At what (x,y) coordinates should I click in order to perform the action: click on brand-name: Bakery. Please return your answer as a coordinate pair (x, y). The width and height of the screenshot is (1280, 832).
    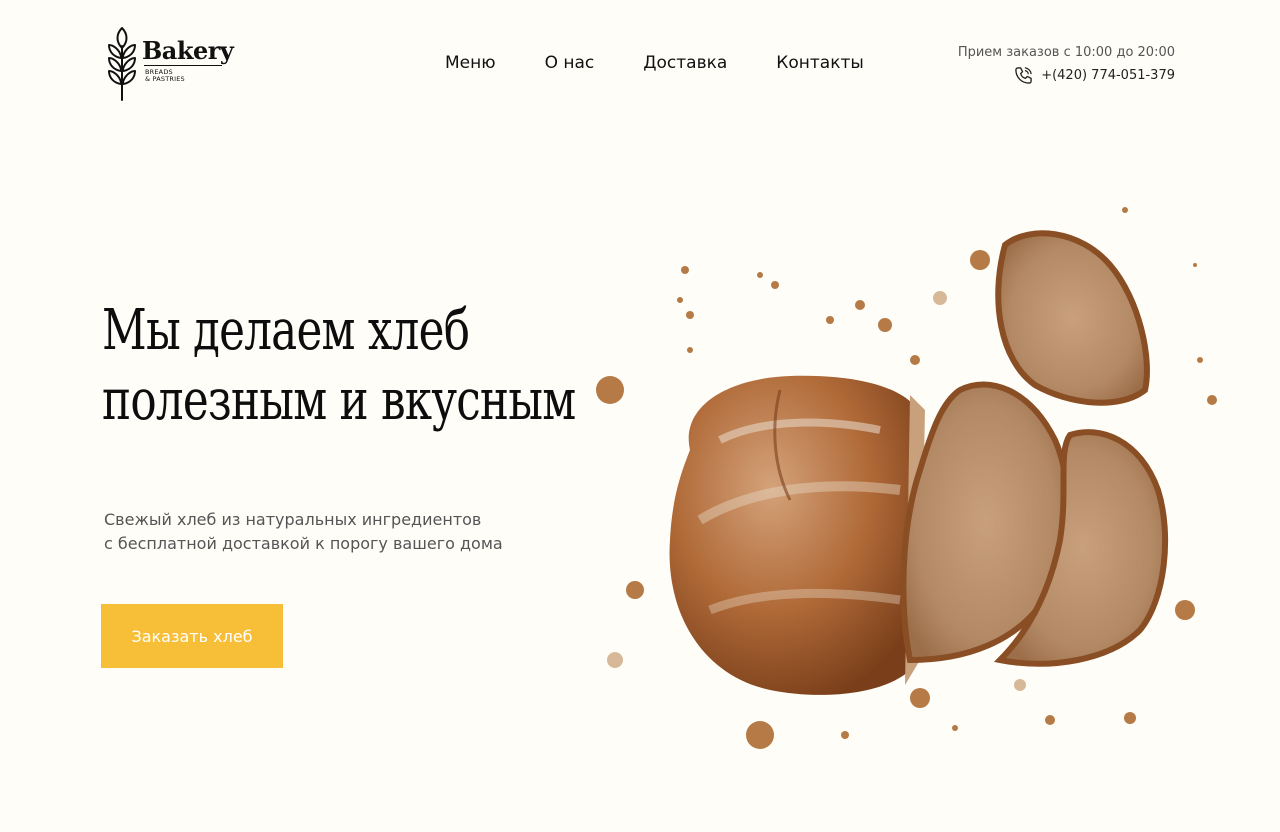
    Looking at the image, I should click on (188, 50).